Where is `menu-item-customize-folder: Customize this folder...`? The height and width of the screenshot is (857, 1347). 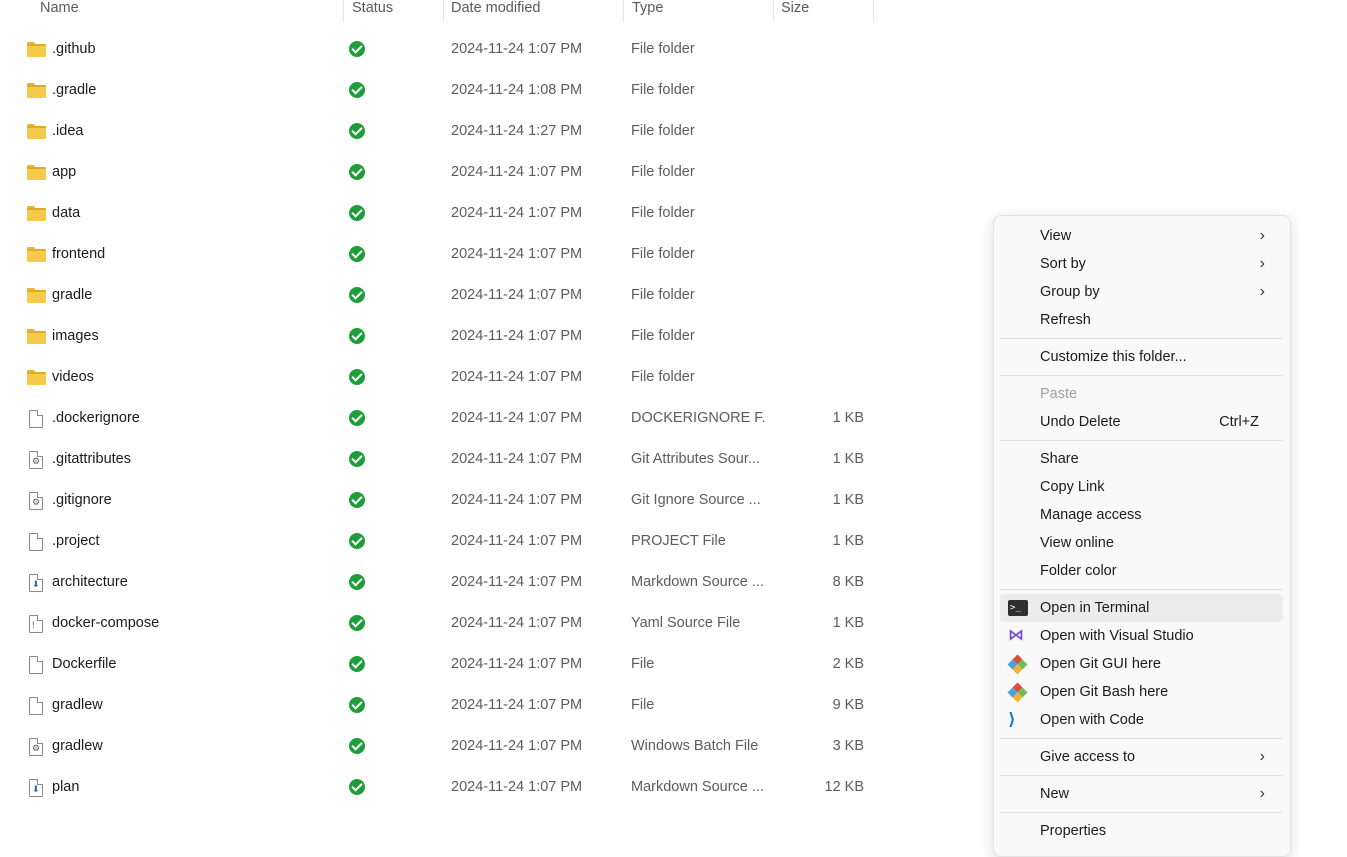
menu-item-customize-folder: Customize this folder... is located at coordinates (1141, 357).